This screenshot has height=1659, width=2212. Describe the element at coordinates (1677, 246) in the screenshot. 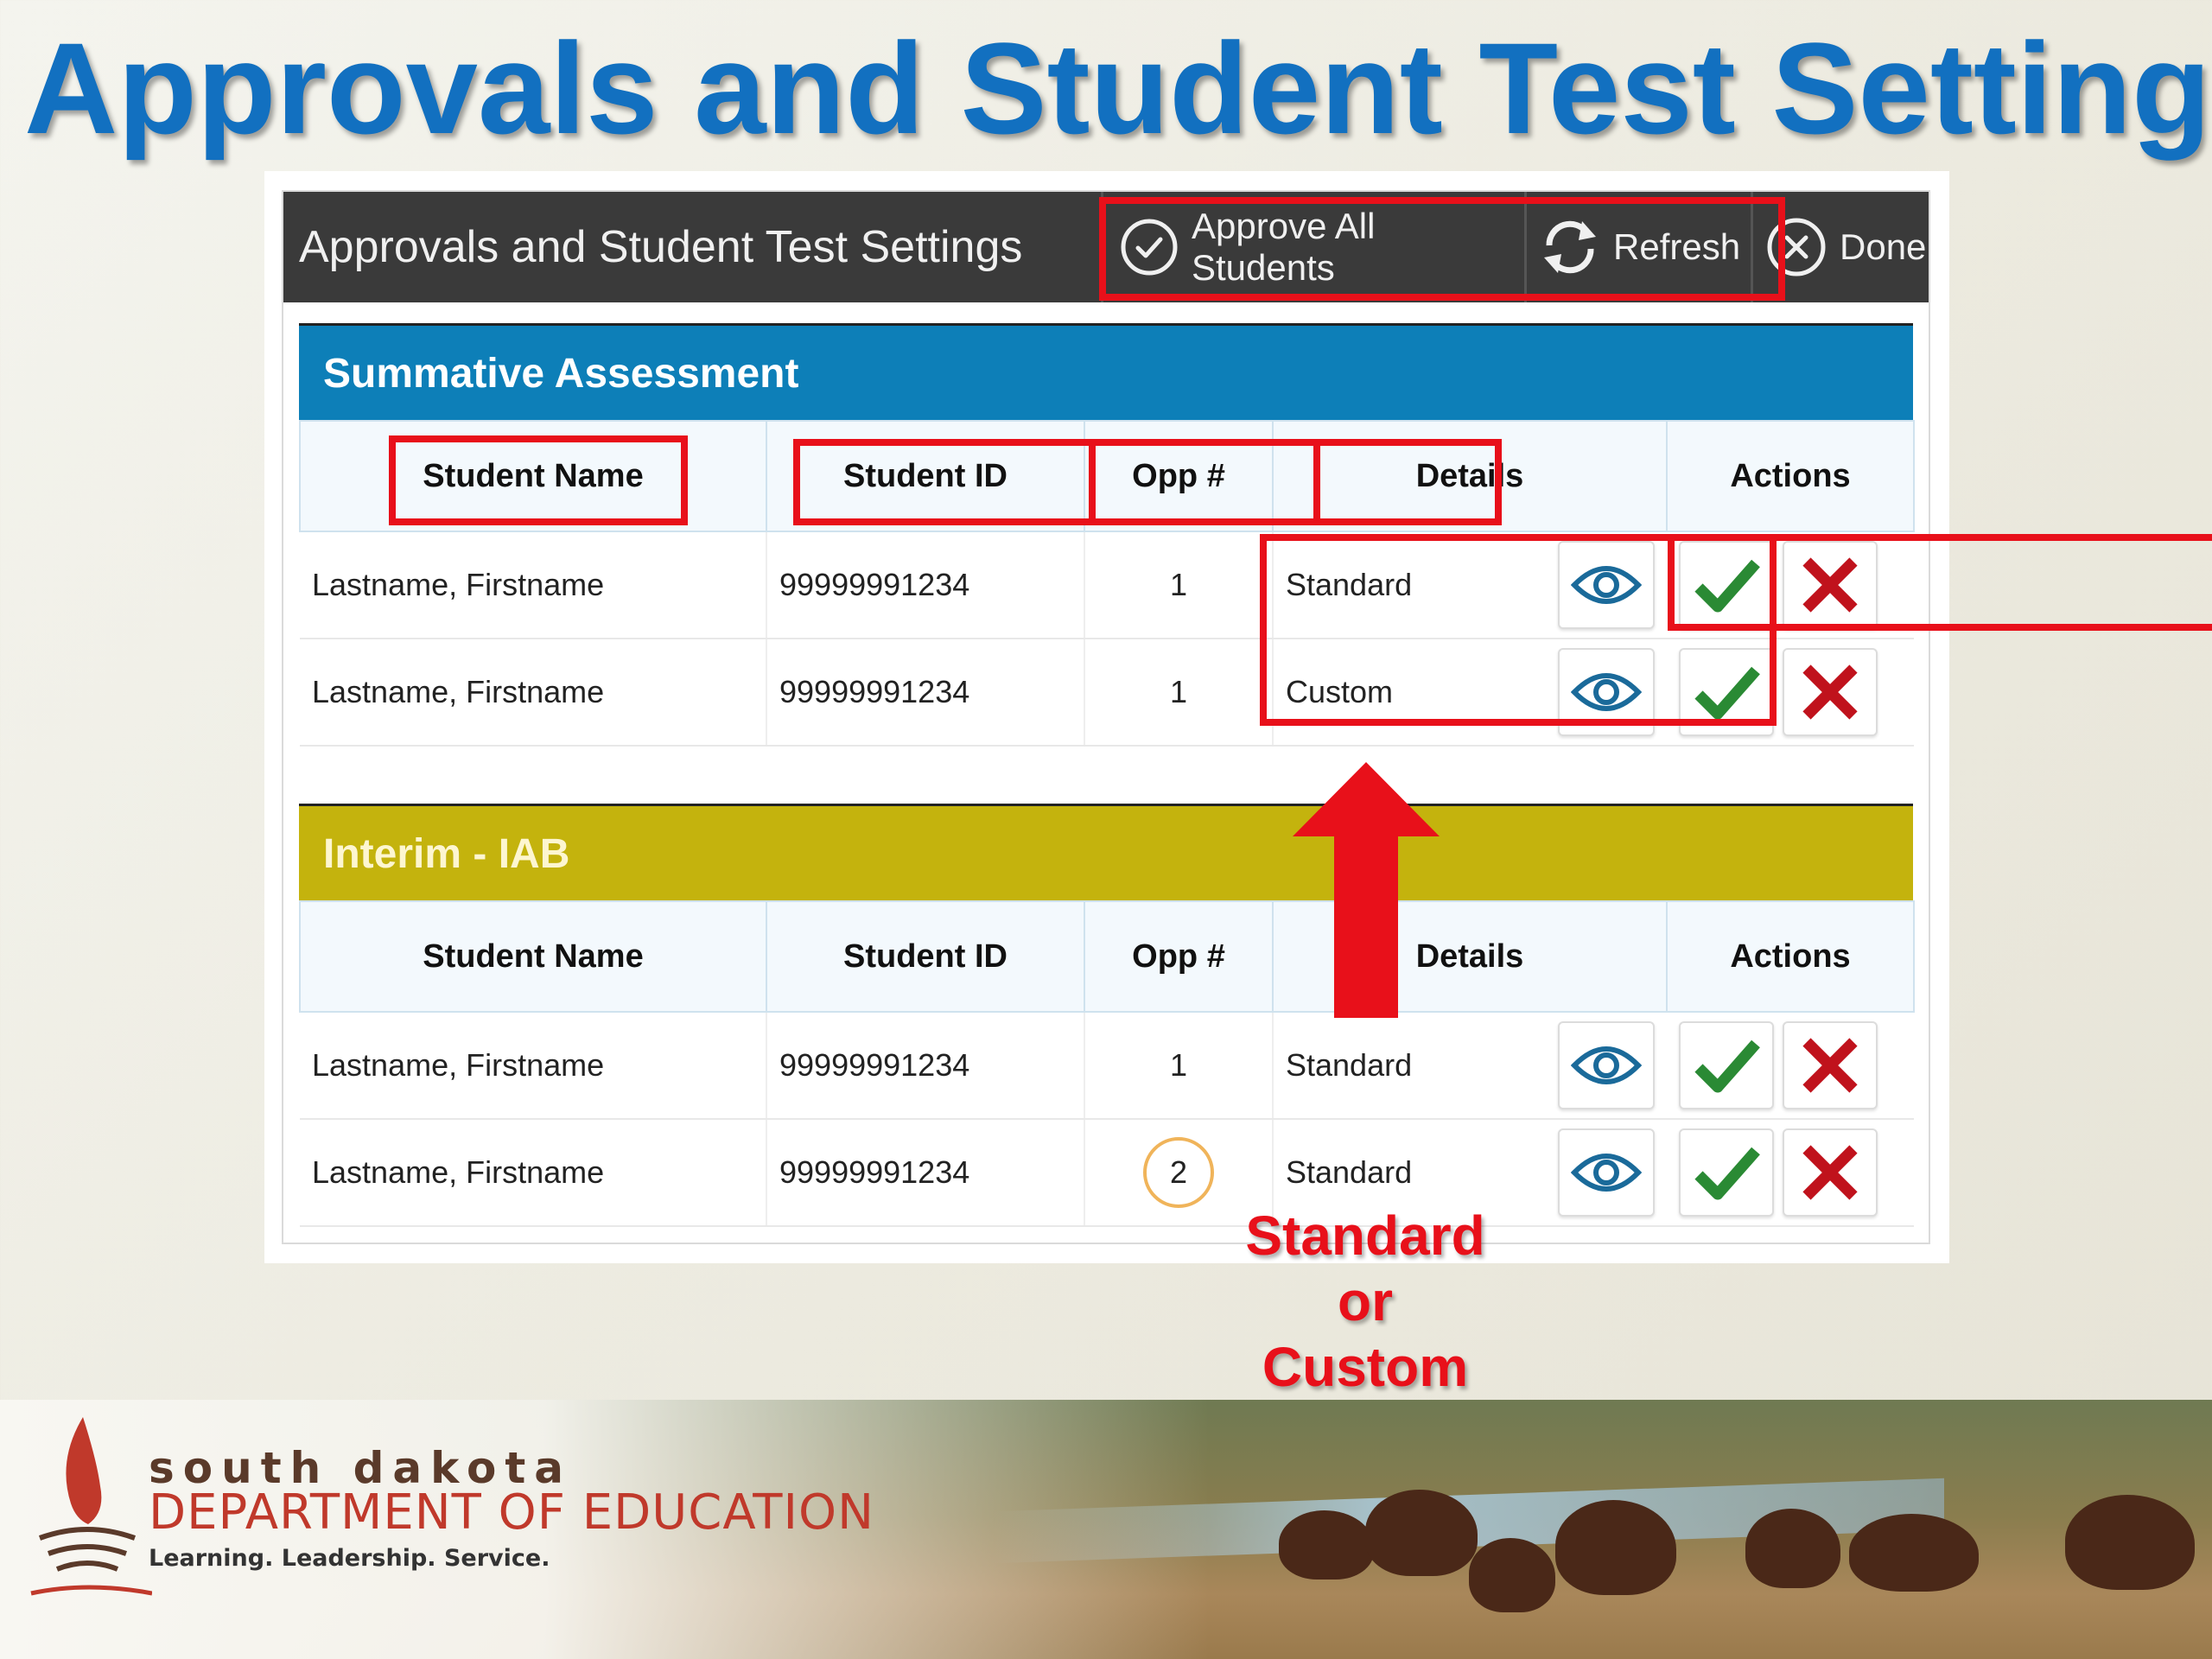

I see `refresh-label: Refresh` at that location.